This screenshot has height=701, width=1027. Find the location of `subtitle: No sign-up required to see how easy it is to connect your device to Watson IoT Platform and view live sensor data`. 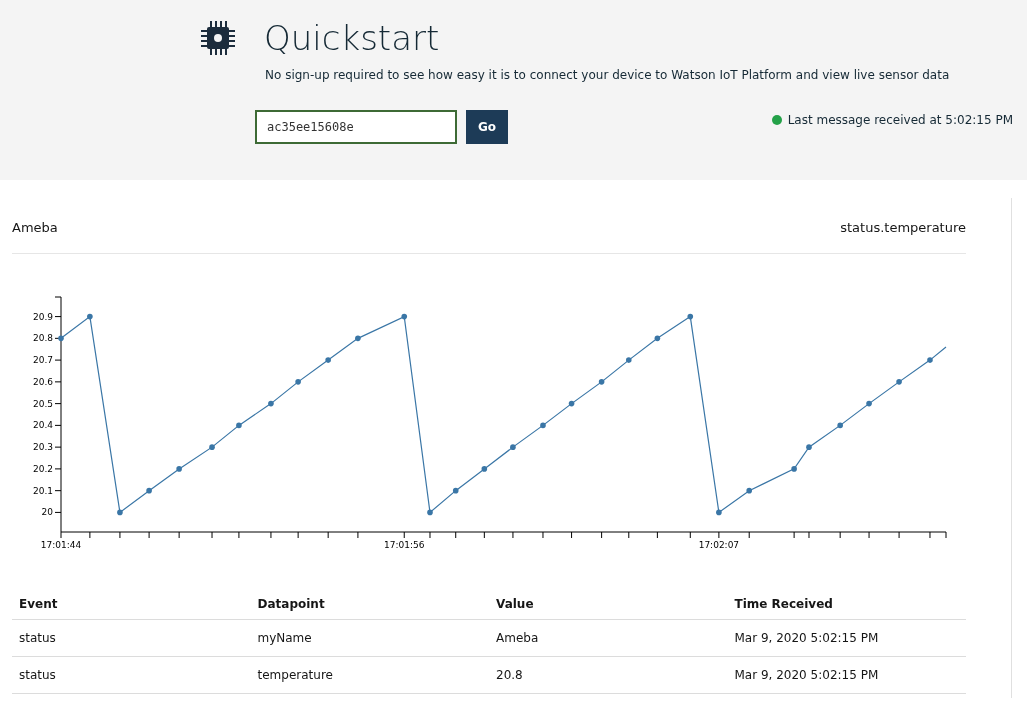

subtitle: No sign-up required to see how easy it is to connect your device to Watson IoT Platform and view live sensor data is located at coordinates (608, 75).